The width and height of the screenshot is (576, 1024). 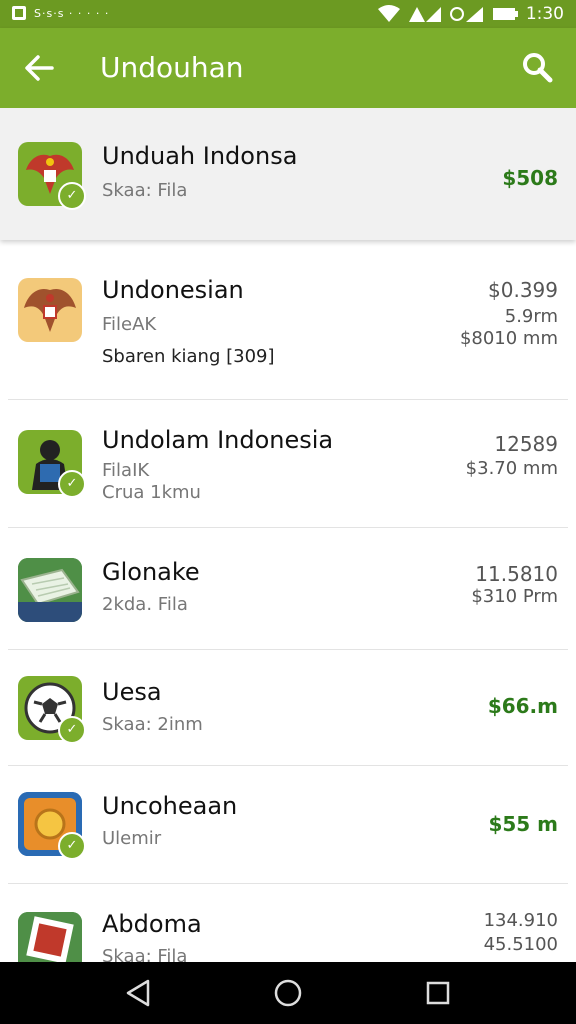 I want to click on item-name: Undolam Indonesia, so click(x=218, y=440).